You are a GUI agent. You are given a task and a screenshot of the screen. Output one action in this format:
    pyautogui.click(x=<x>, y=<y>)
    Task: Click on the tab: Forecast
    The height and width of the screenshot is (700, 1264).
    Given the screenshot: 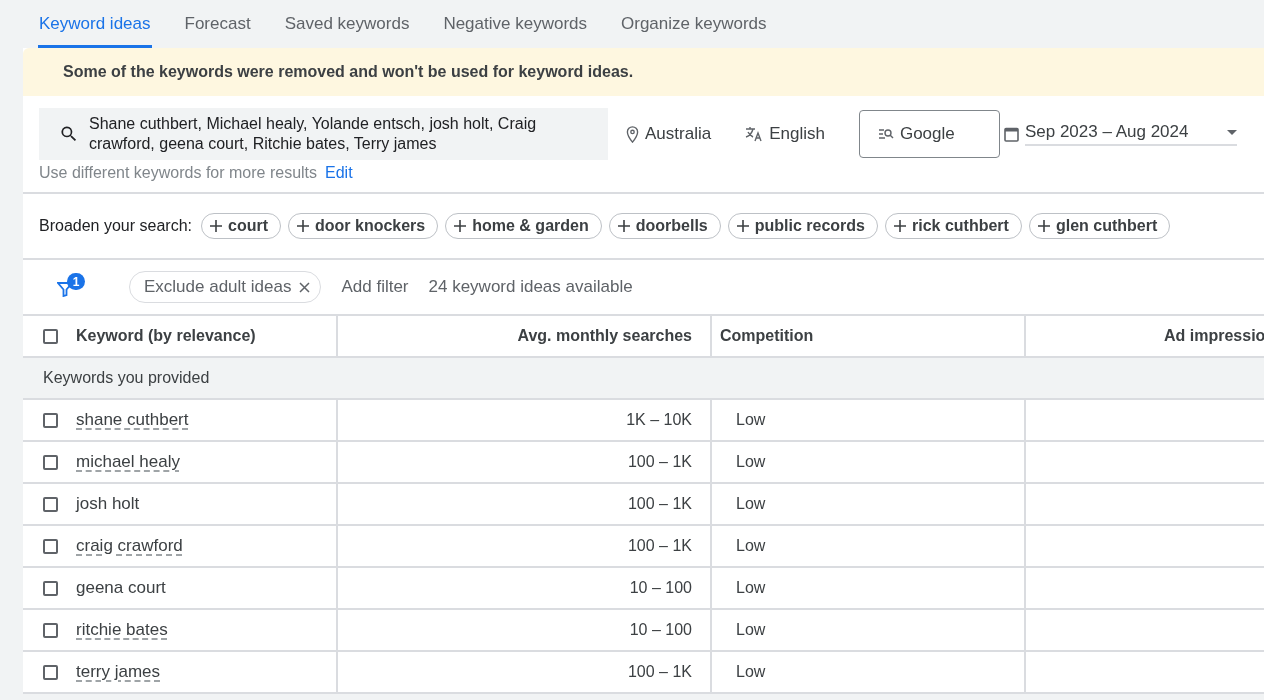 What is the action you would take?
    pyautogui.click(x=217, y=24)
    